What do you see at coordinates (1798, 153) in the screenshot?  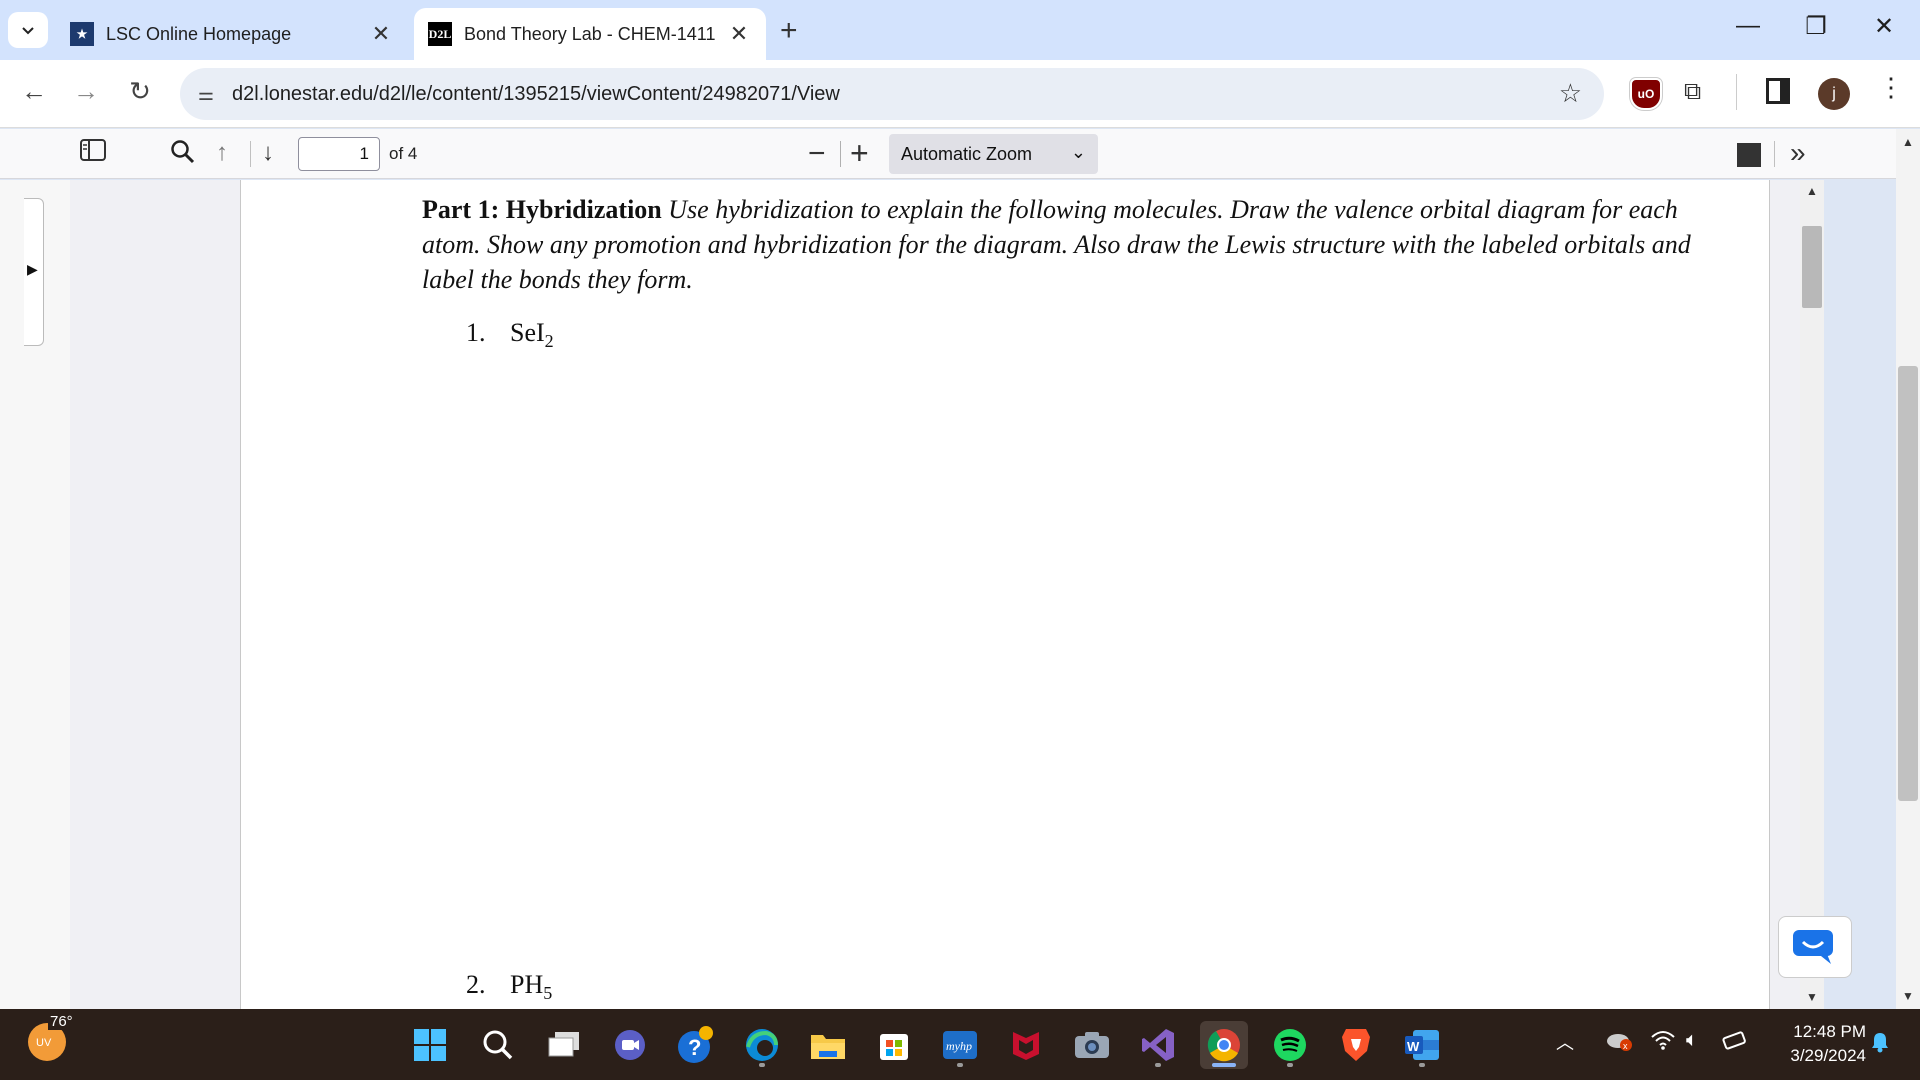 I see `tools-menu-double-chevron-icon: »` at bounding box center [1798, 153].